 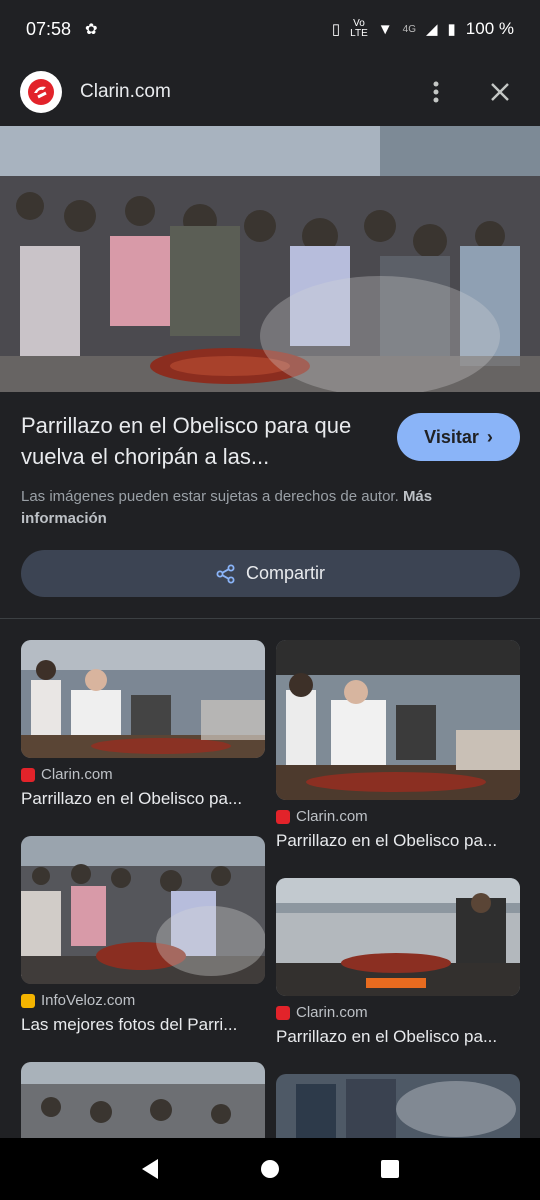 I want to click on volte-indicator: Vo LTE, so click(x=359, y=29).